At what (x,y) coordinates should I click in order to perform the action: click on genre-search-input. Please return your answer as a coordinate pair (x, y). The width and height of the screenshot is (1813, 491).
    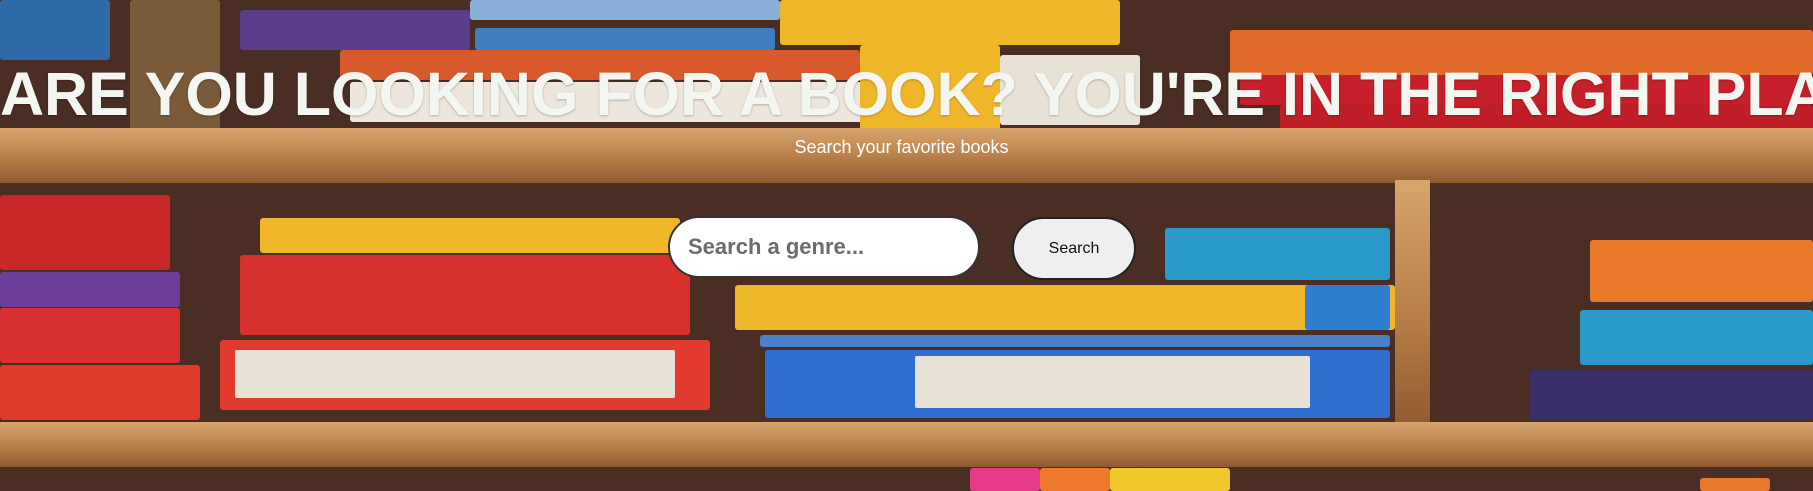
    Looking at the image, I should click on (824, 247).